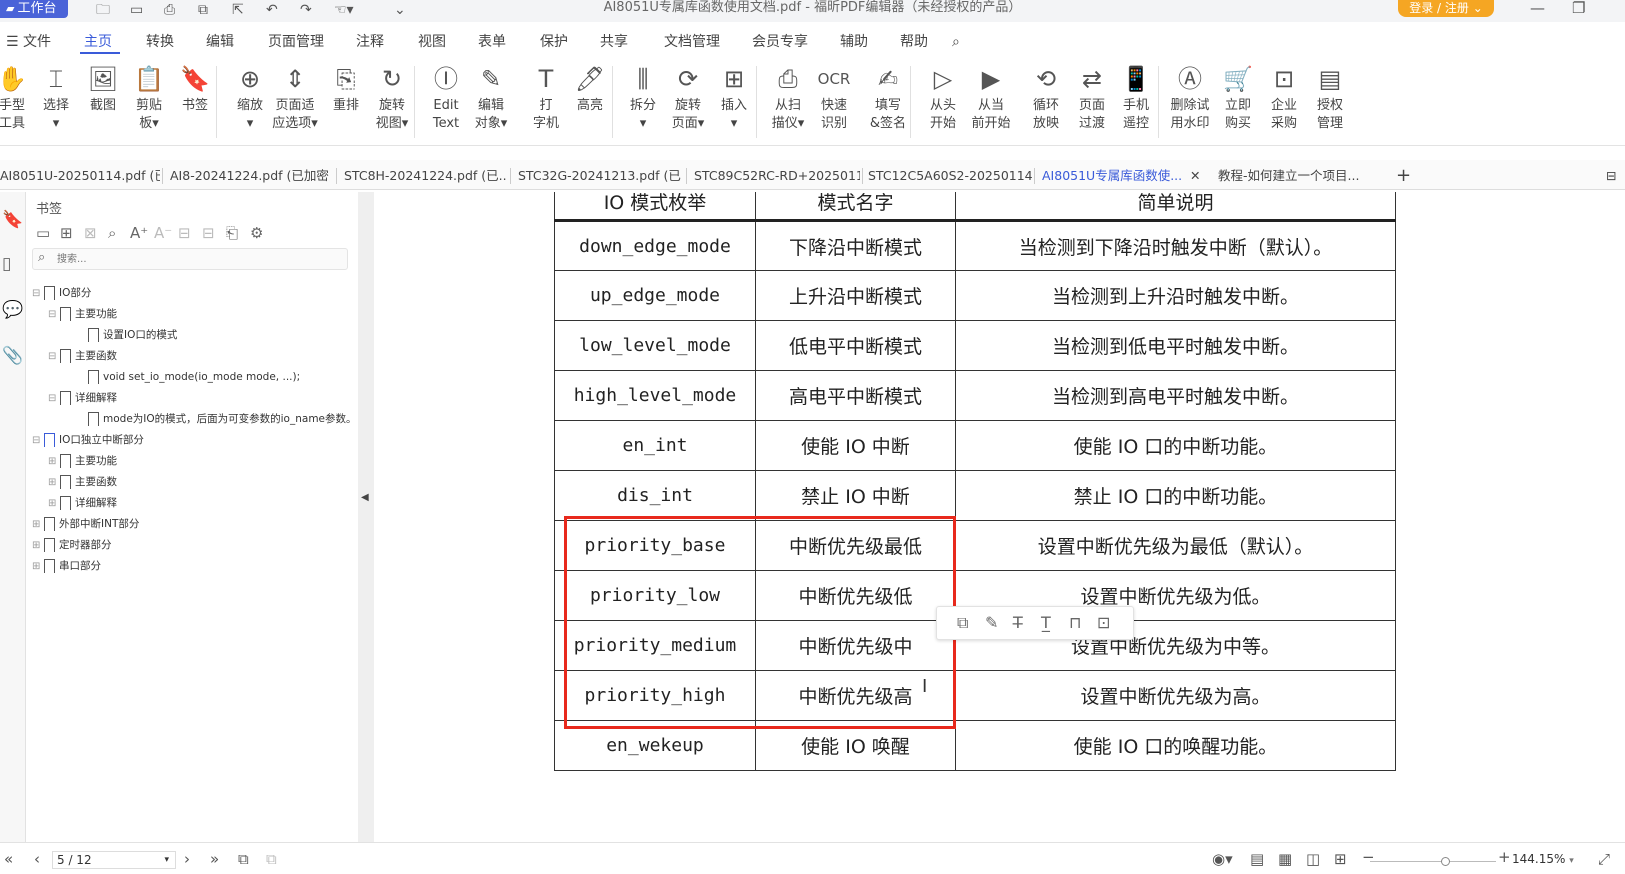 This screenshot has width=1625, height=874. I want to click on bookmark-search: ⌕, so click(190, 259).